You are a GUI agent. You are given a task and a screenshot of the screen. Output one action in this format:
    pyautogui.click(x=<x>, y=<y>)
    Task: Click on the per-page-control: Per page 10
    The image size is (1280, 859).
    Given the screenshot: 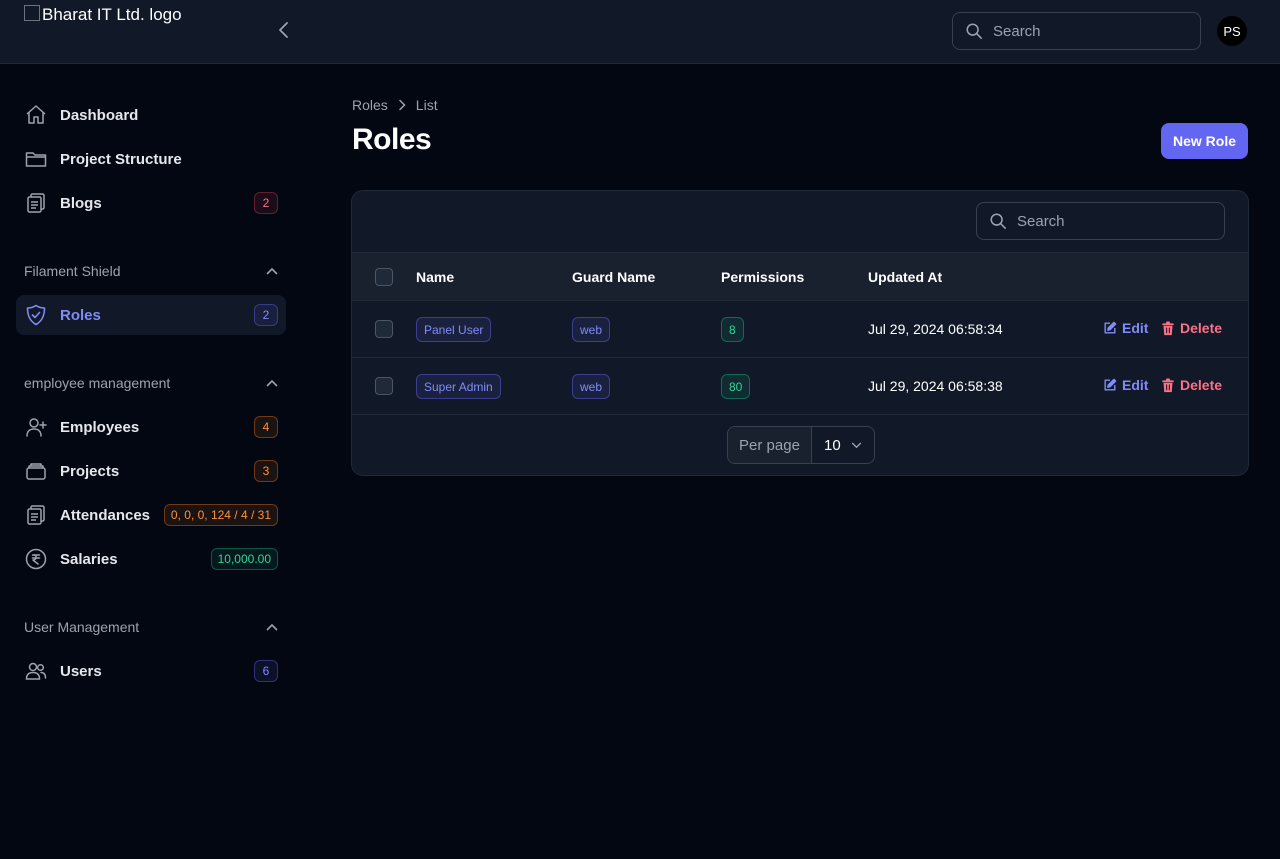 What is the action you would take?
    pyautogui.click(x=801, y=445)
    